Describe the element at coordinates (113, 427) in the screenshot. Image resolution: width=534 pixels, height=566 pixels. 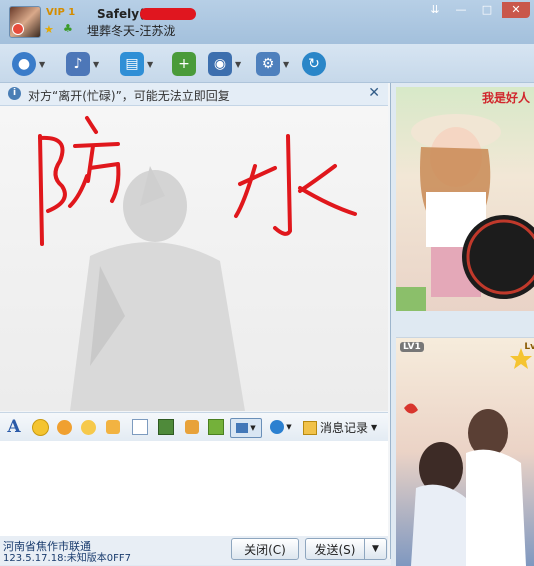
I see `voice-message-icon` at that location.